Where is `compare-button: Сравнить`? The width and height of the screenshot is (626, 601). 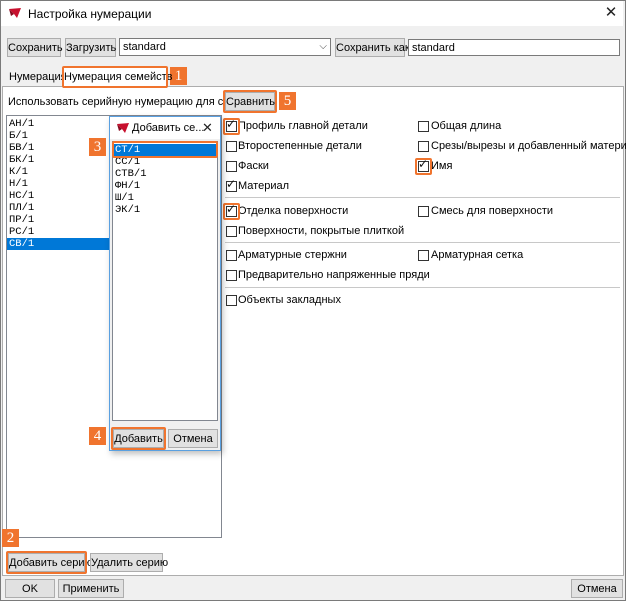 compare-button: Сравнить is located at coordinates (250, 101).